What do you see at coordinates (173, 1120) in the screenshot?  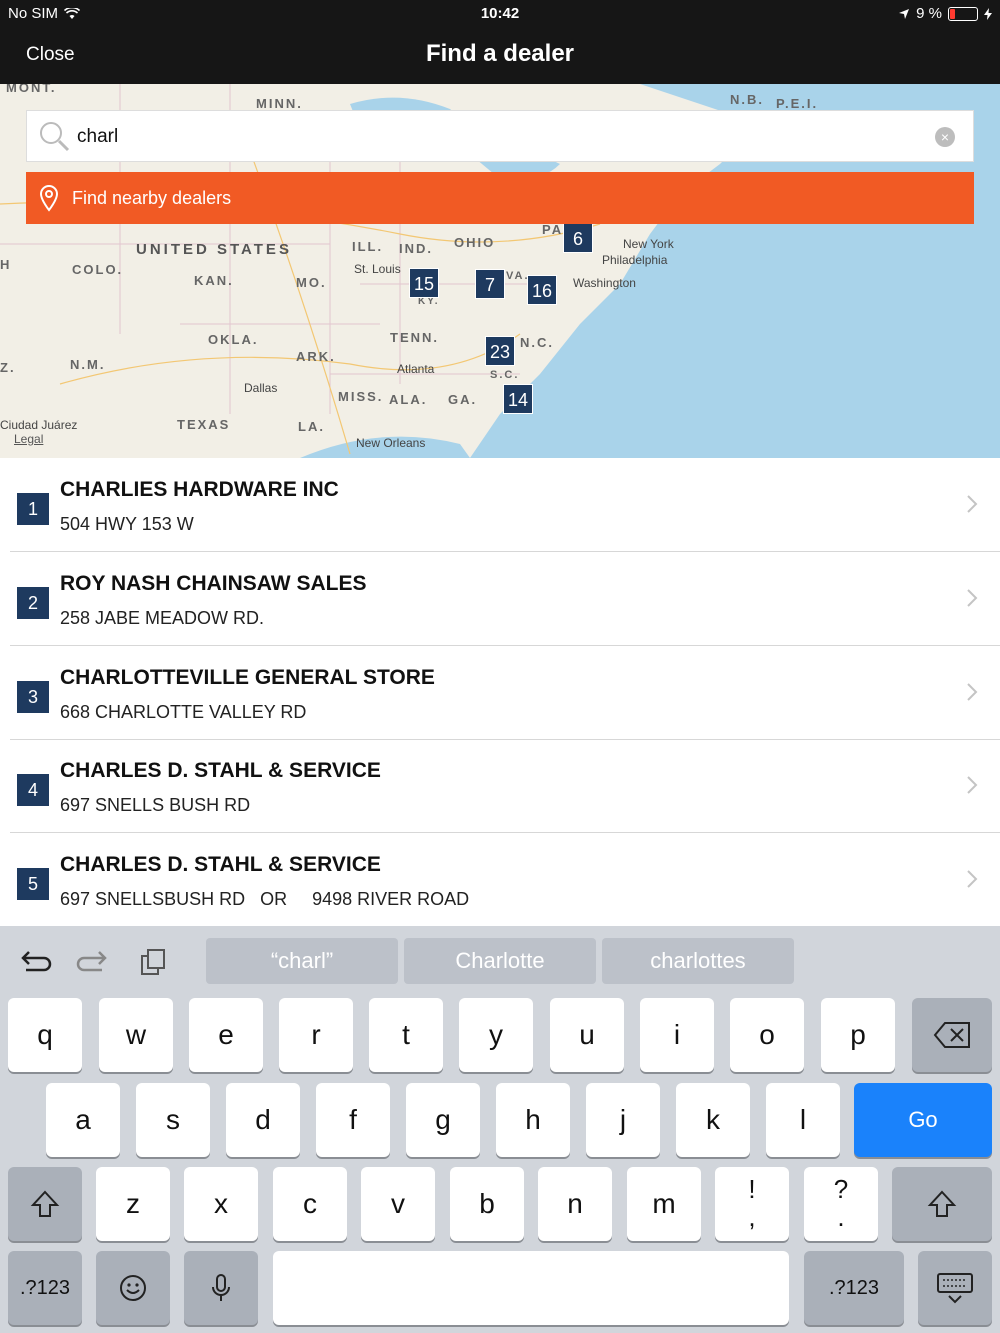 I see `key-s: s` at bounding box center [173, 1120].